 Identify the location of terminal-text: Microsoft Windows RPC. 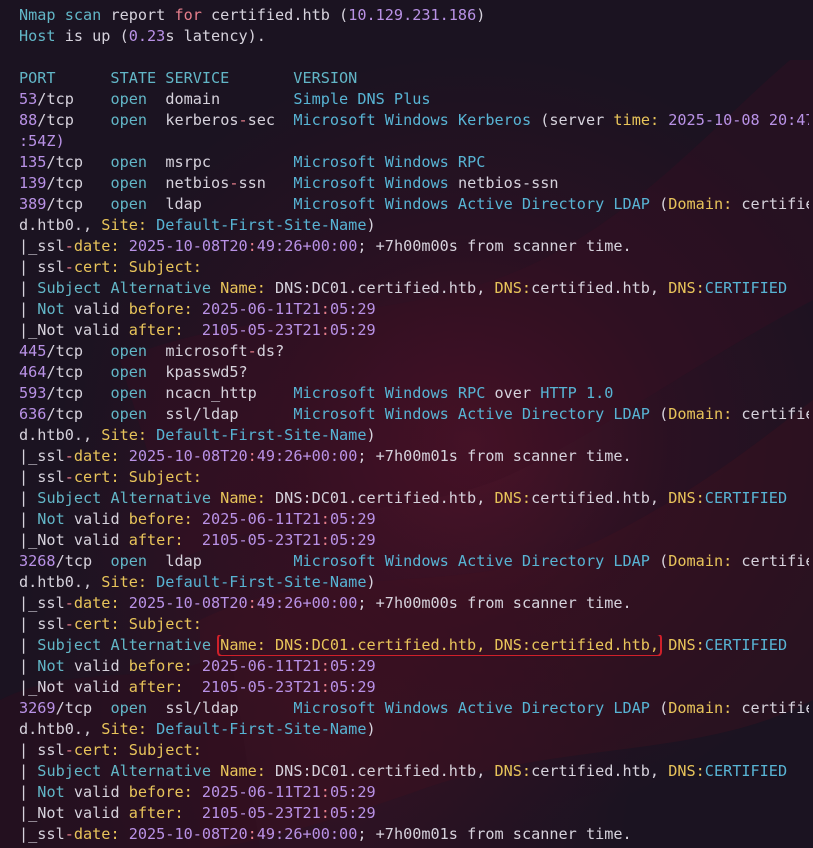
(394, 393).